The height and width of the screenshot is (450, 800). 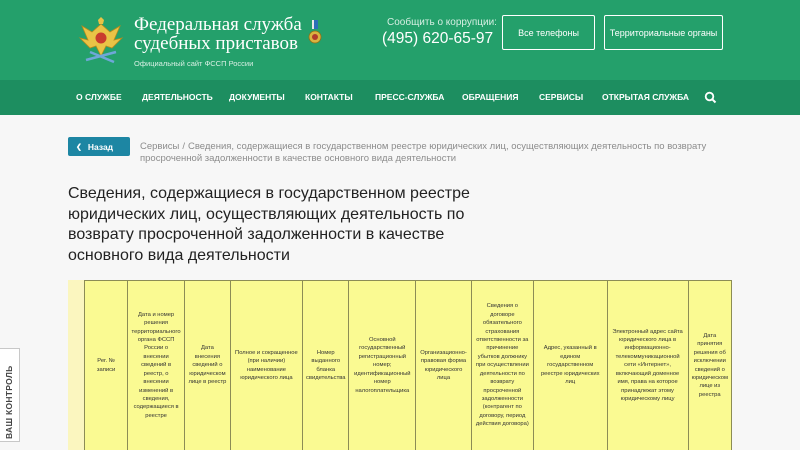 What do you see at coordinates (194, 63) in the screenshot?
I see `site-subtitle: Официальный сайт ФССП России` at bounding box center [194, 63].